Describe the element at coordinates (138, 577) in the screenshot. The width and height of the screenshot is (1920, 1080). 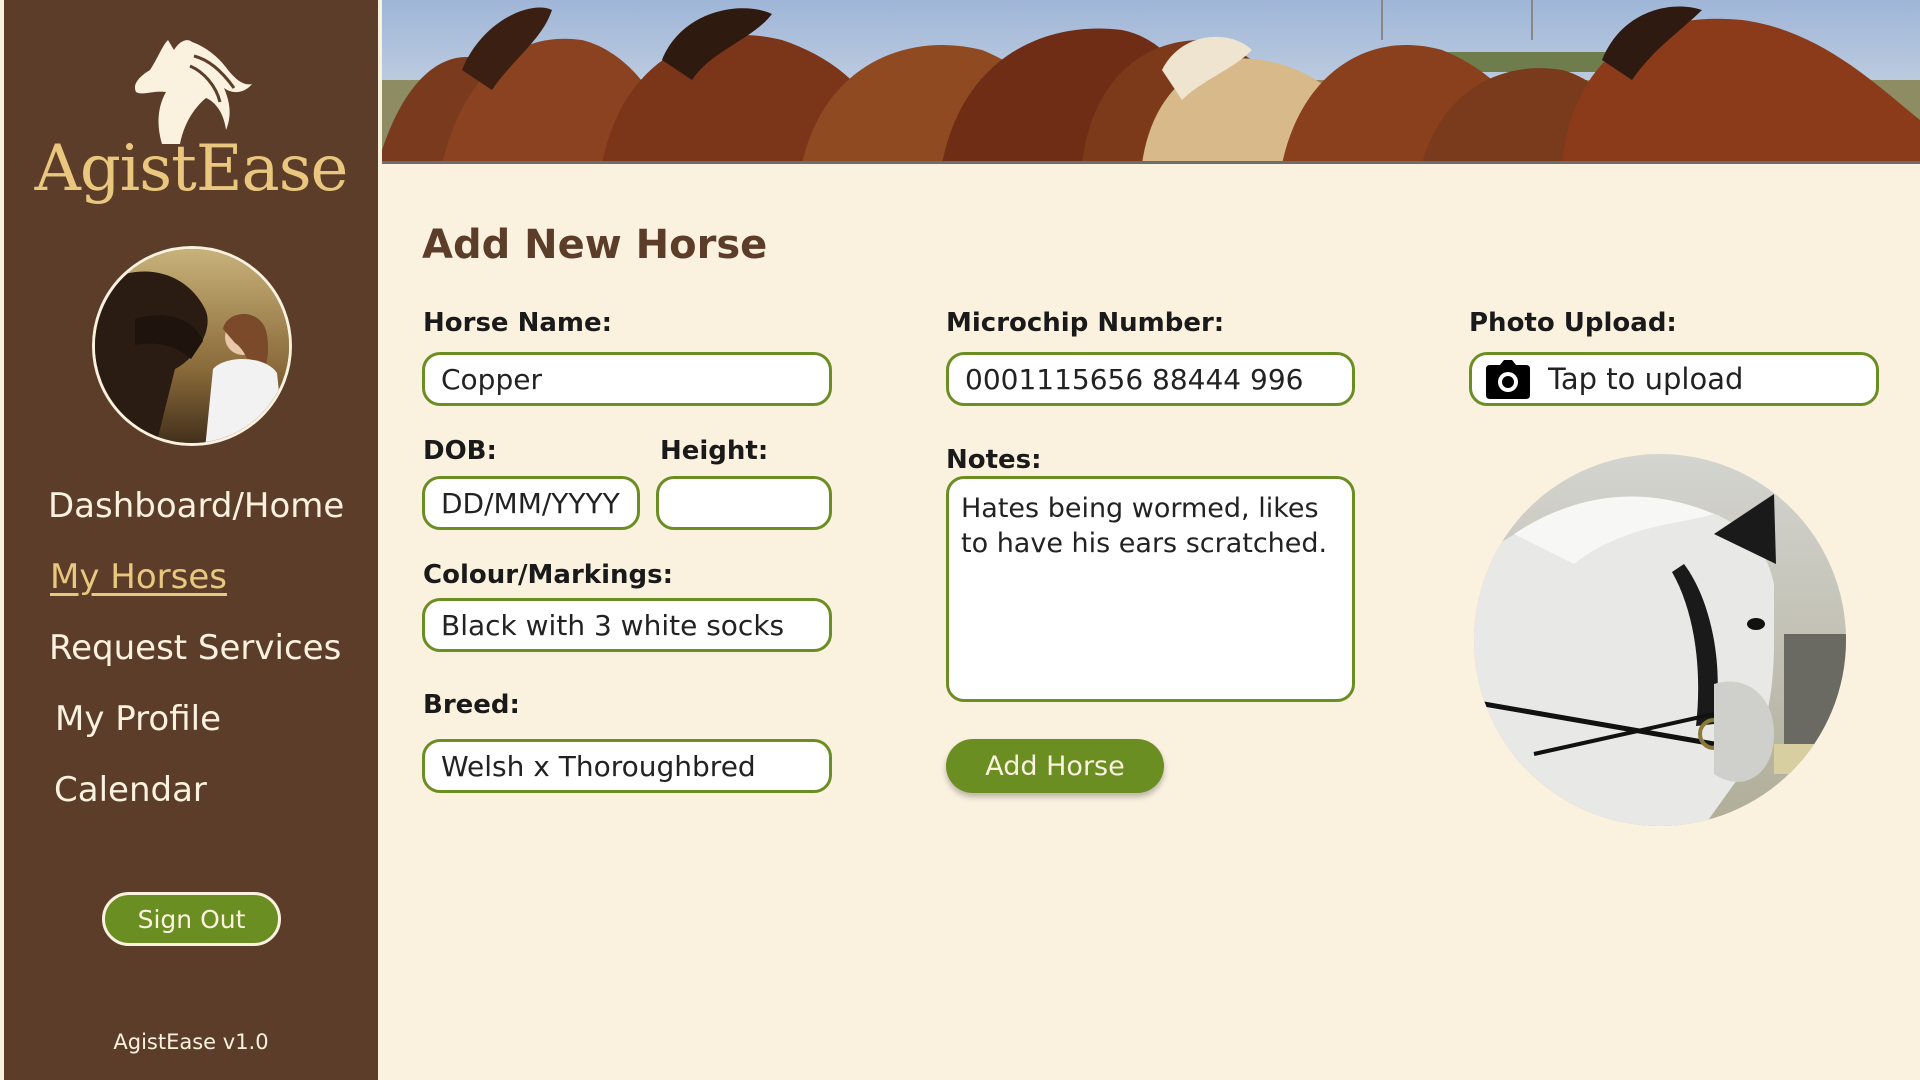
I see `nav-my-horses: My Horses` at that location.